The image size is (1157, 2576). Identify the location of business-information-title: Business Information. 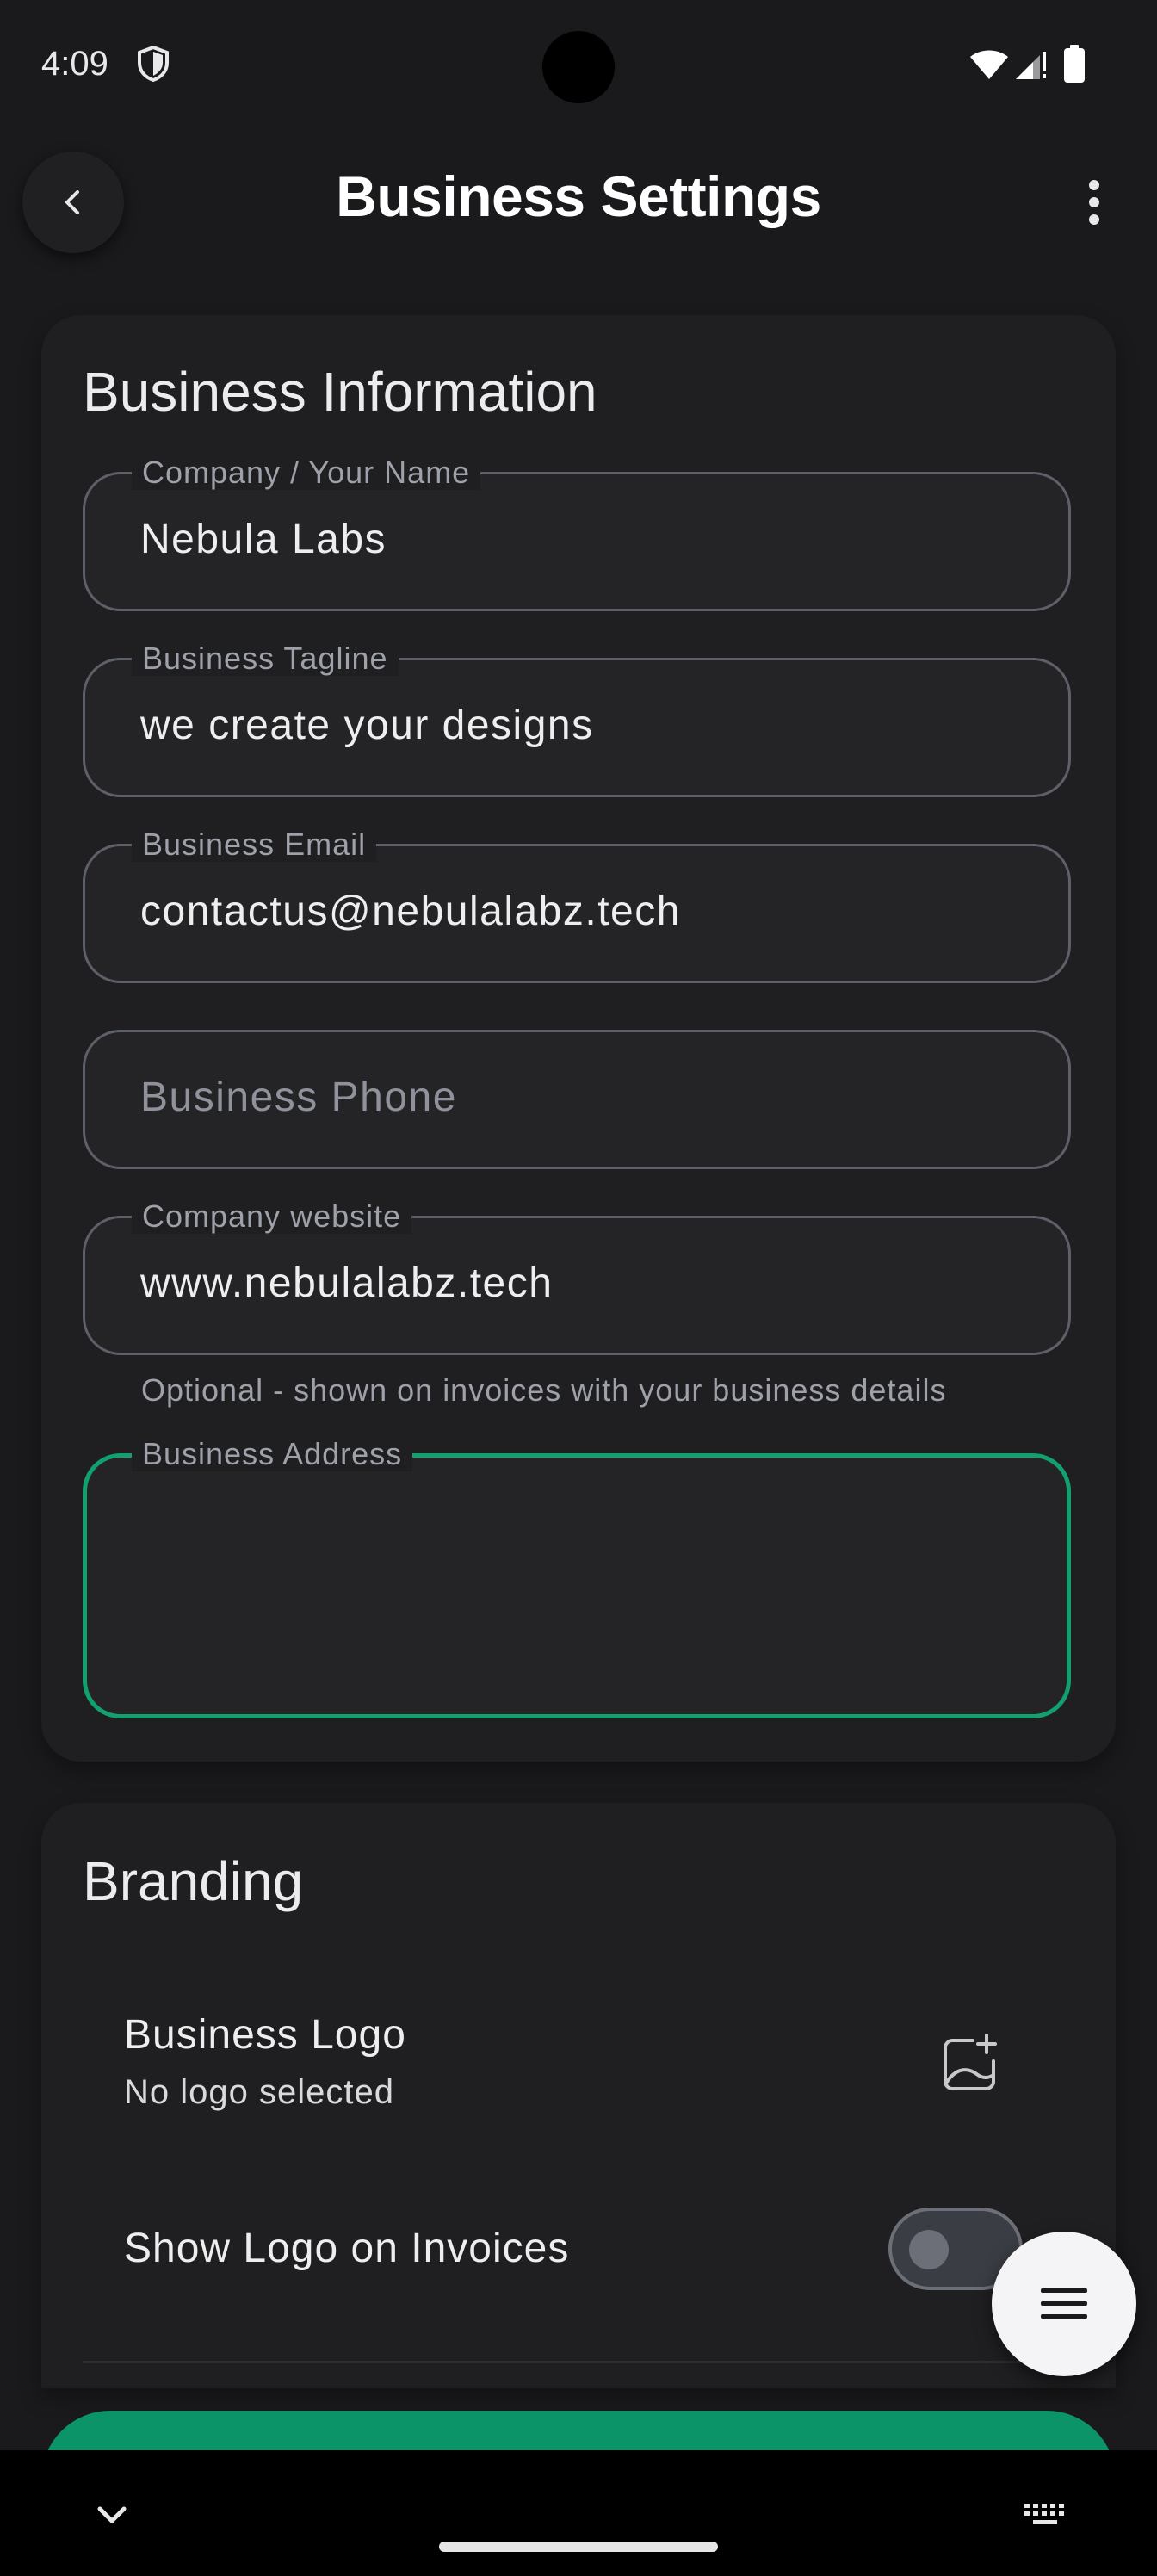
(340, 392).